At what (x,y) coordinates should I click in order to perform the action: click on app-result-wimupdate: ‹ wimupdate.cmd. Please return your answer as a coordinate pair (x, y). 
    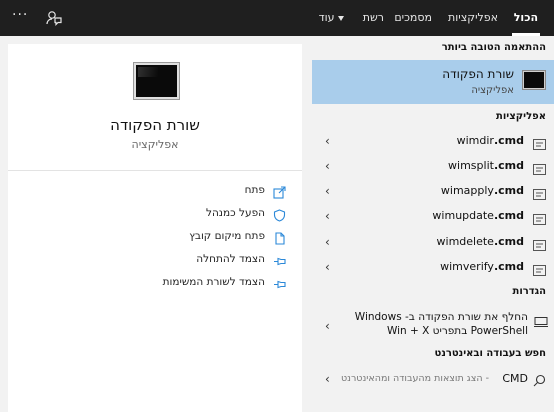
    Looking at the image, I should click on (433, 216).